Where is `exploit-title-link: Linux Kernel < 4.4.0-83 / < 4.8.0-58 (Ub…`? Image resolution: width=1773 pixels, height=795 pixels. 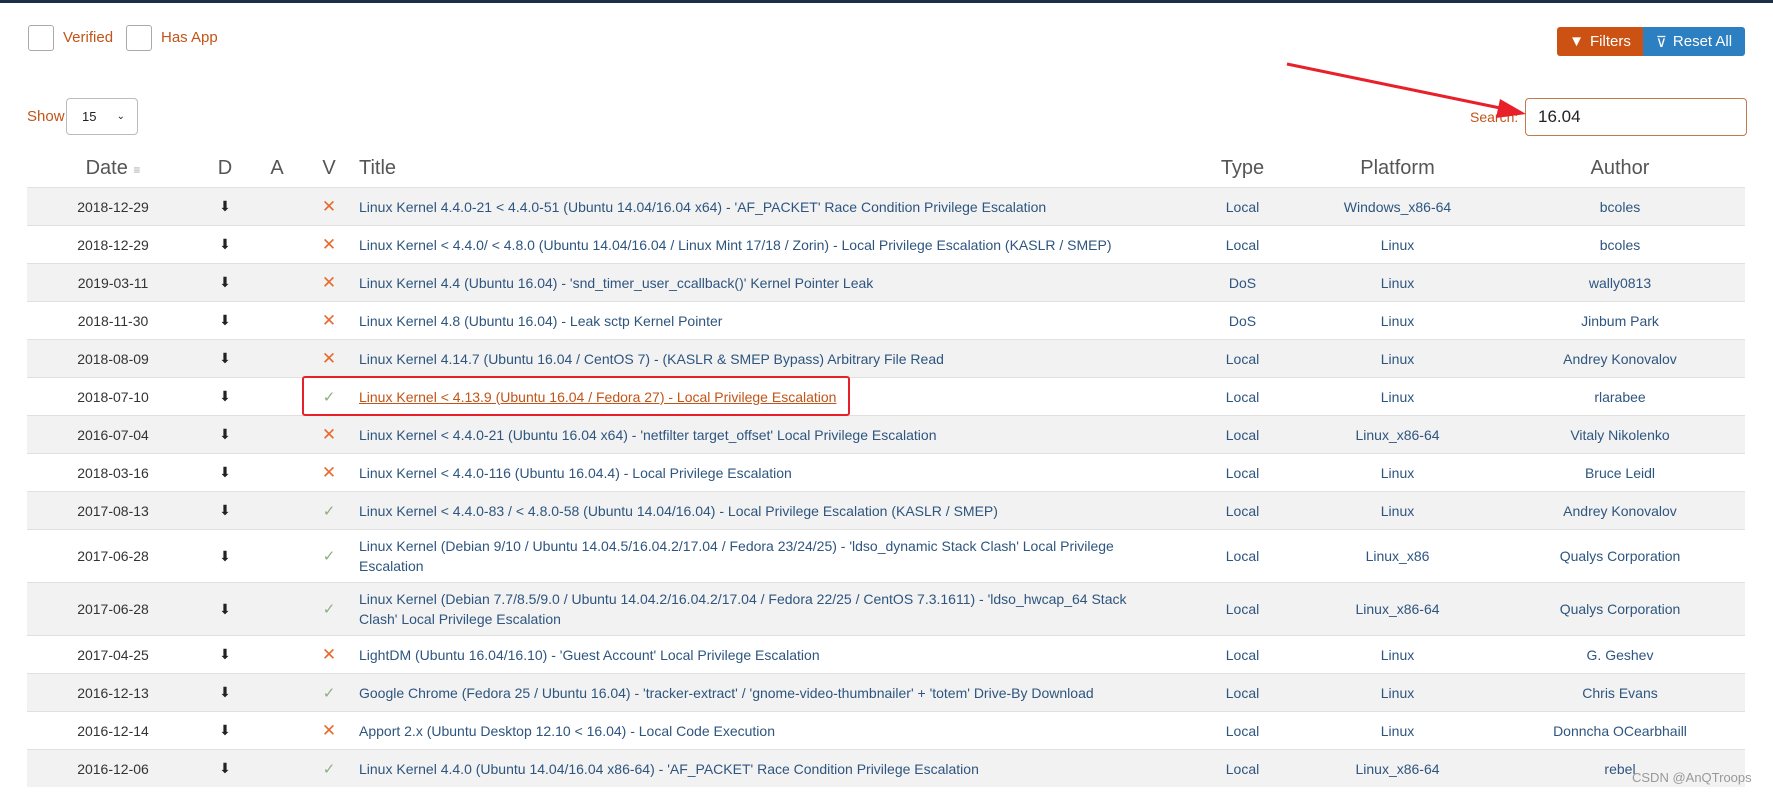 exploit-title-link: Linux Kernel < 4.4.0-83 / < 4.8.0-58 (Ub… is located at coordinates (678, 511).